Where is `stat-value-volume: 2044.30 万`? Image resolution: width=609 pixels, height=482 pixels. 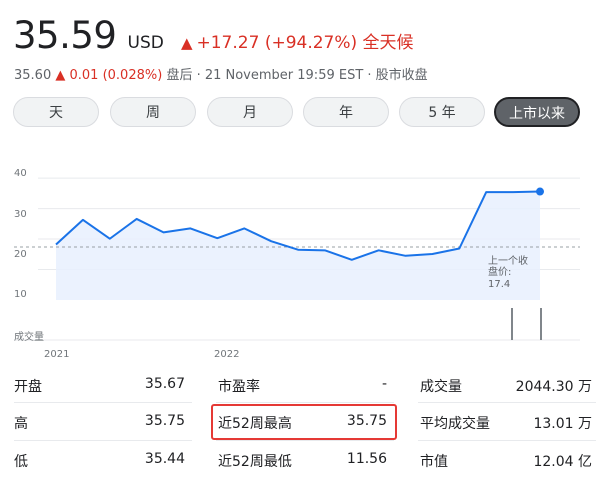
stat-value-volume: 2044.30 万 is located at coordinates (553, 387).